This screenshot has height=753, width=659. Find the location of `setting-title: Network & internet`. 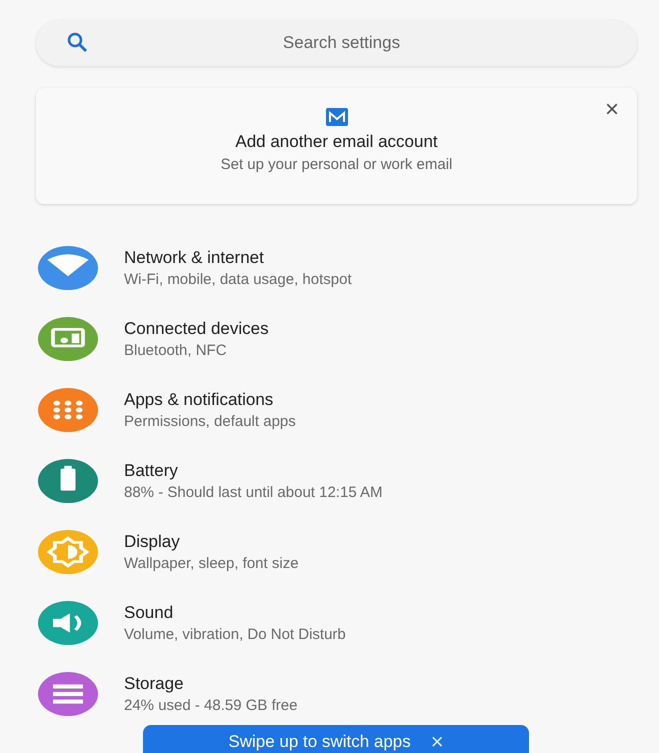

setting-title: Network & internet is located at coordinates (238, 258).